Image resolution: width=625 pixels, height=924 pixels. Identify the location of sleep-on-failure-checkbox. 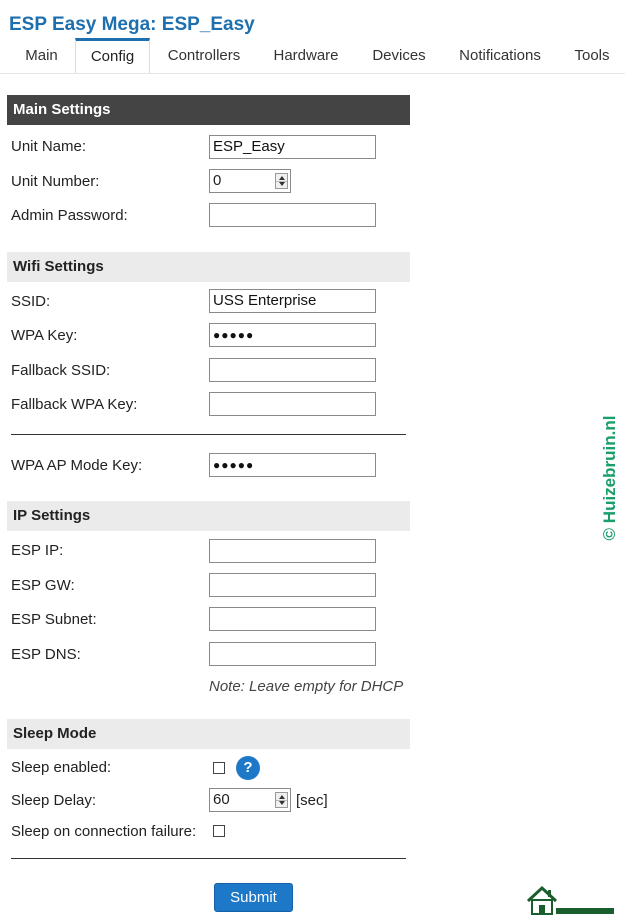
(219, 831).